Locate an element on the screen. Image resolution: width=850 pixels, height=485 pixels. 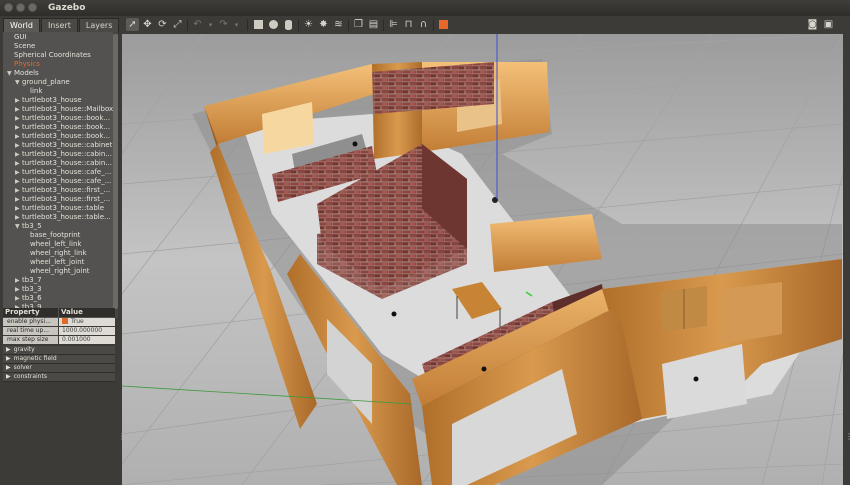
translate-icon: ✥ is located at coordinates (147, 24).